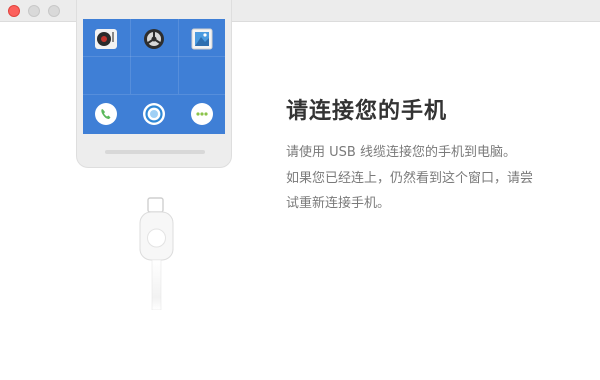  What do you see at coordinates (202, 114) in the screenshot?
I see `messages-icon` at bounding box center [202, 114].